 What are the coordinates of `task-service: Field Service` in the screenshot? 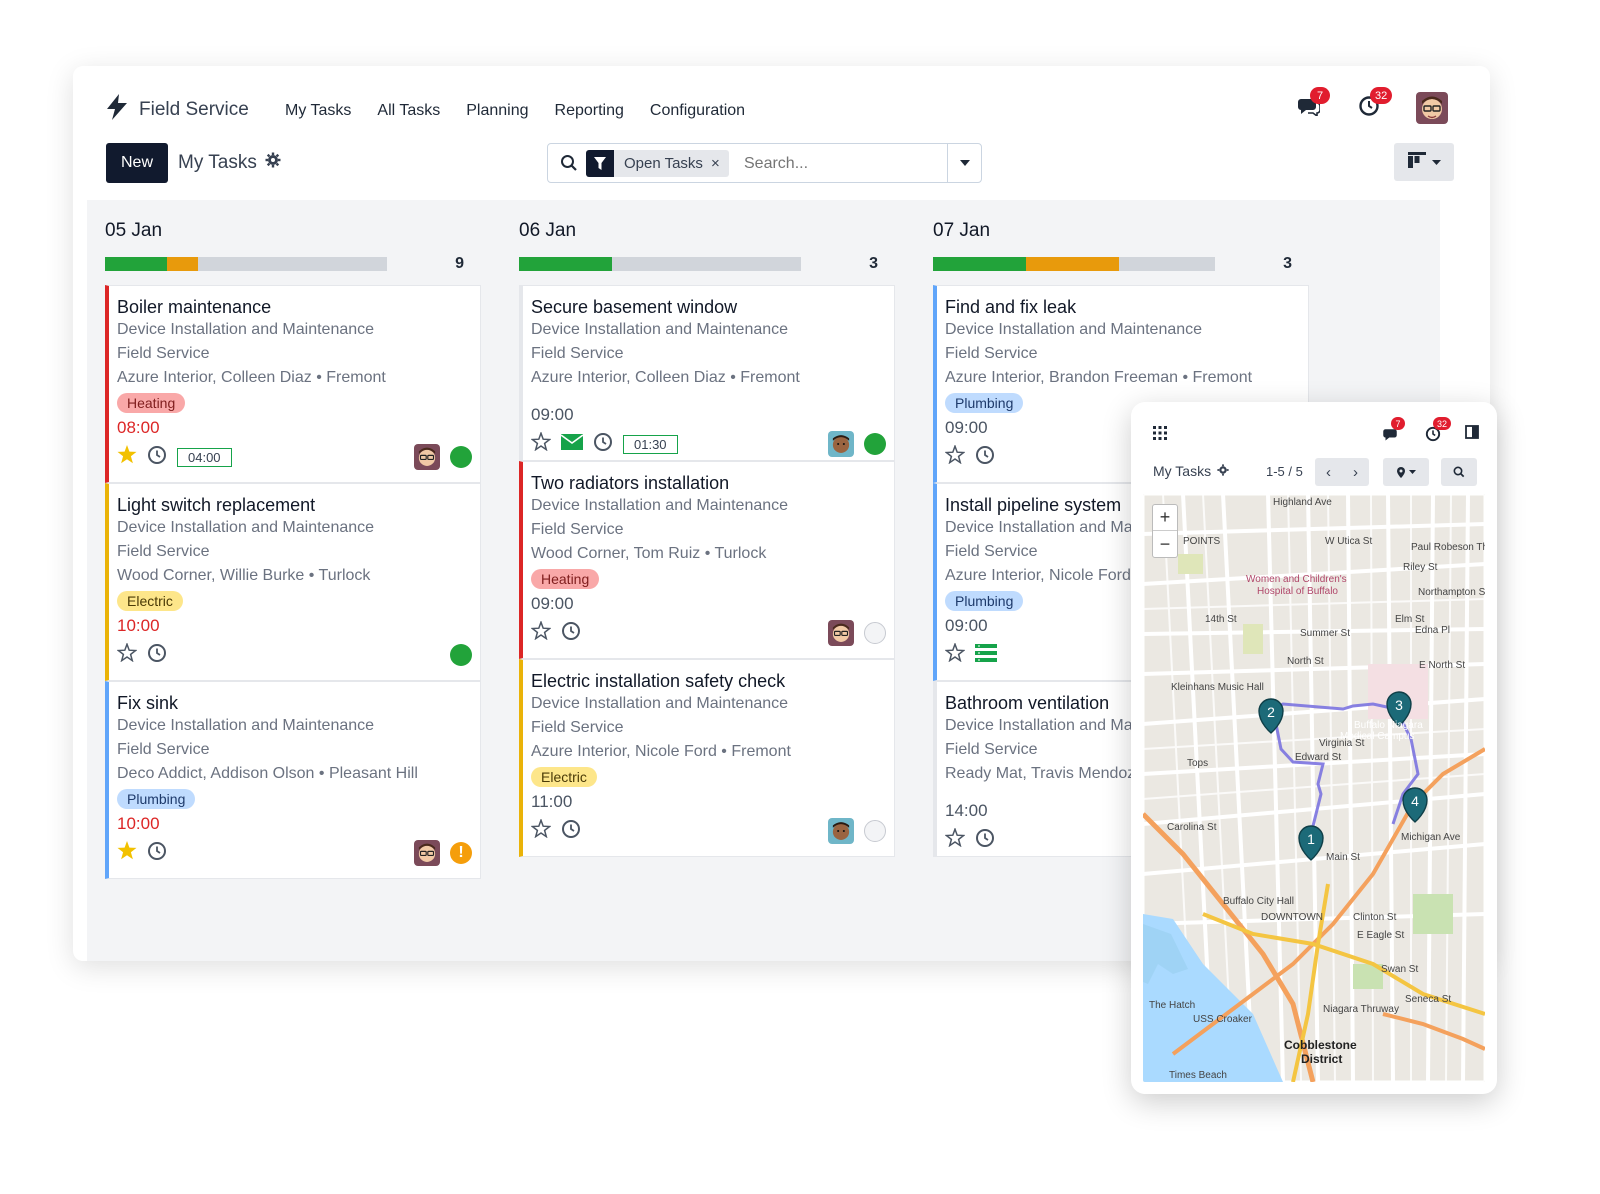 It's located at (577, 353).